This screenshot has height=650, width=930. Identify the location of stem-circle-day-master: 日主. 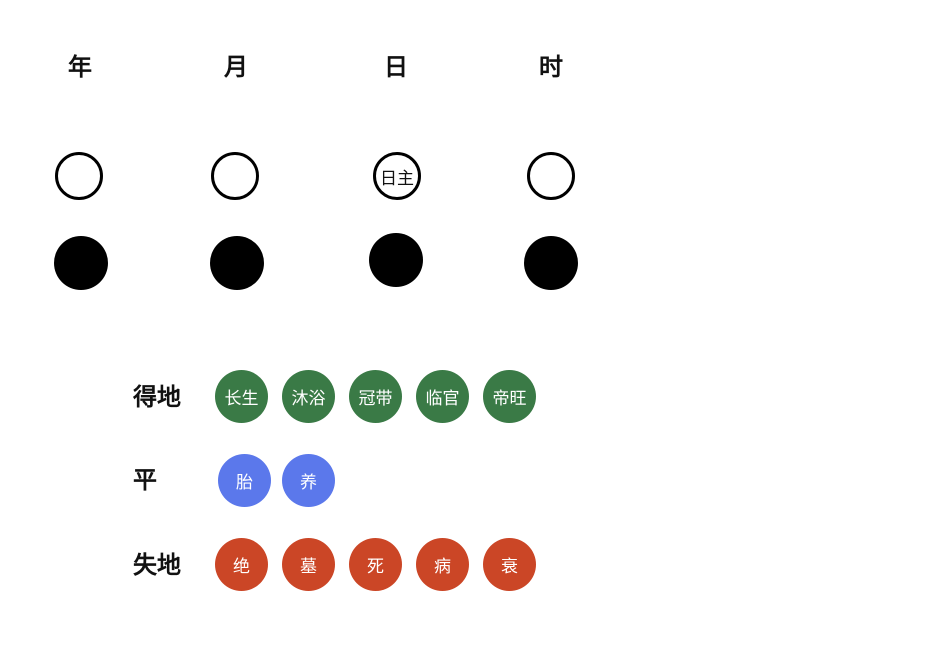
(397, 176).